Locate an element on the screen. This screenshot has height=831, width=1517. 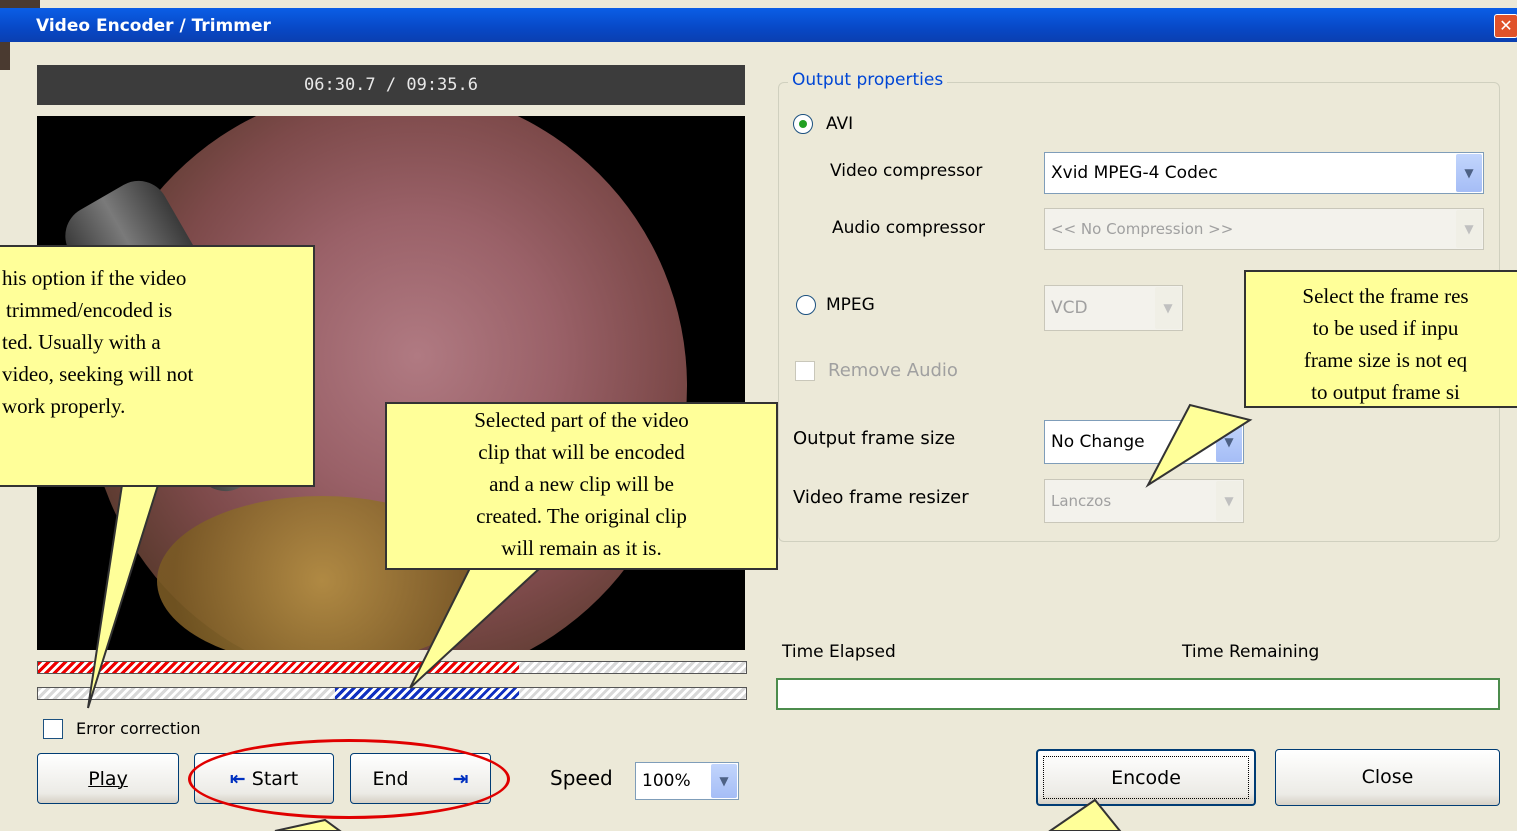
callout-line: to output frame si is located at coordinates (1385, 392).